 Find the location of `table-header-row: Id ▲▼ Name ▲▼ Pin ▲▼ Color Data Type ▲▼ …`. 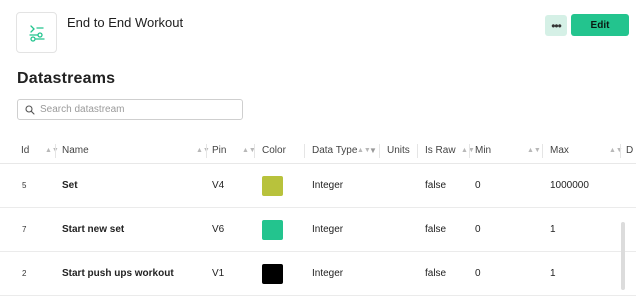

table-header-row: Id ▲▼ Name ▲▼ Pin ▲▼ Color Data Type ▲▼ … is located at coordinates (318, 151).